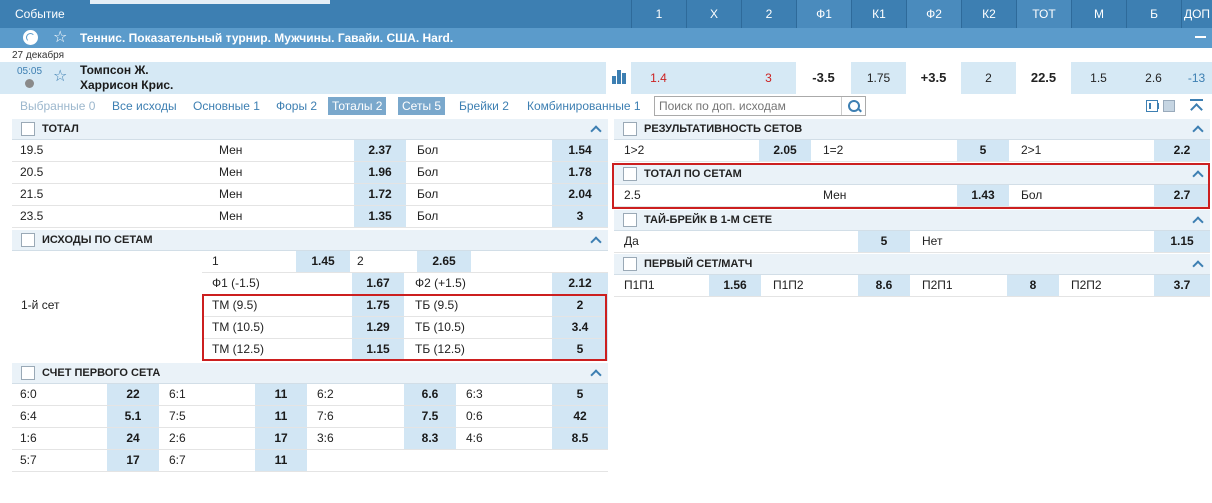 This screenshot has height=503, width=1212. I want to click on outcome-odd-2: 5, so click(580, 349).